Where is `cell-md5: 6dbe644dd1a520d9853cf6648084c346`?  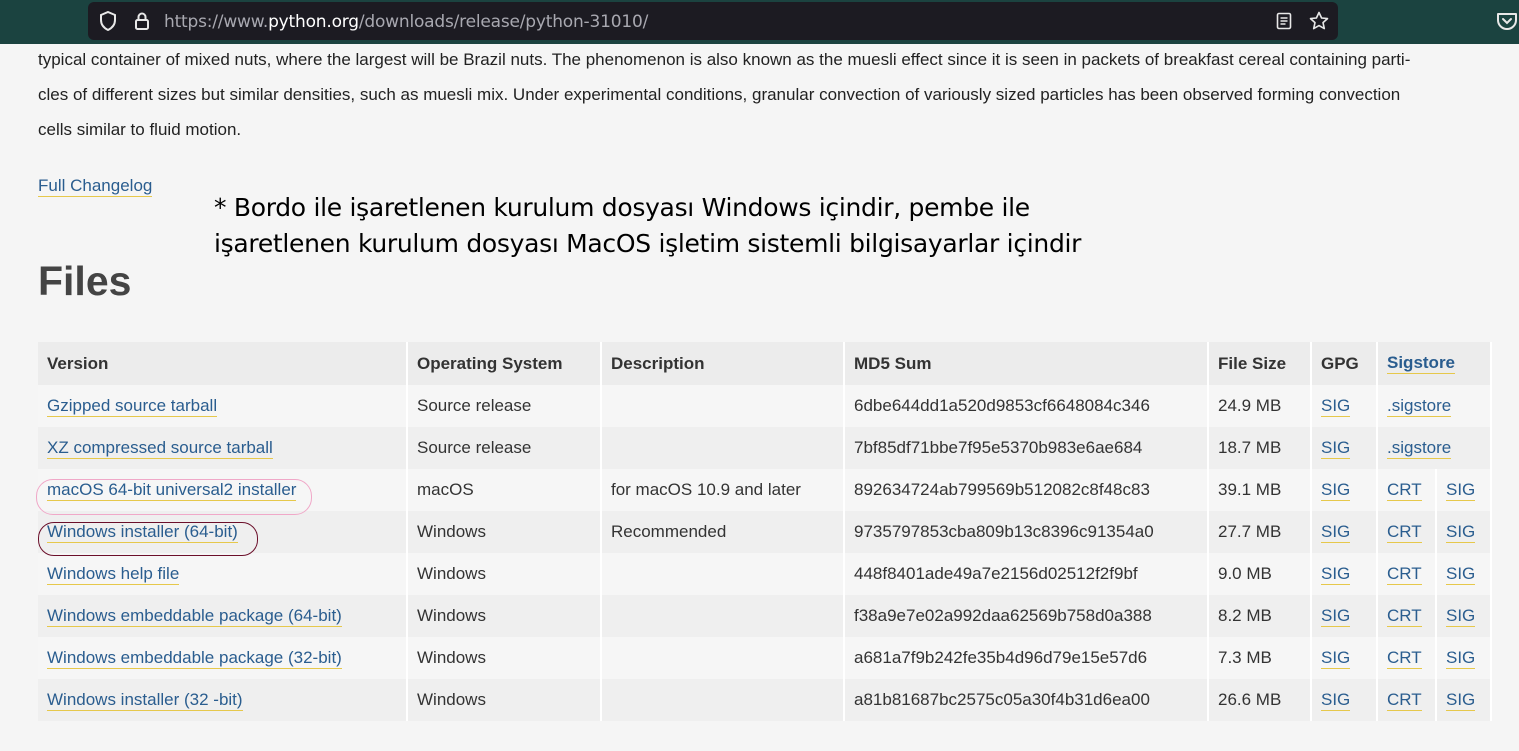 cell-md5: 6dbe644dd1a520d9853cf6648084c346 is located at coordinates (1026, 406).